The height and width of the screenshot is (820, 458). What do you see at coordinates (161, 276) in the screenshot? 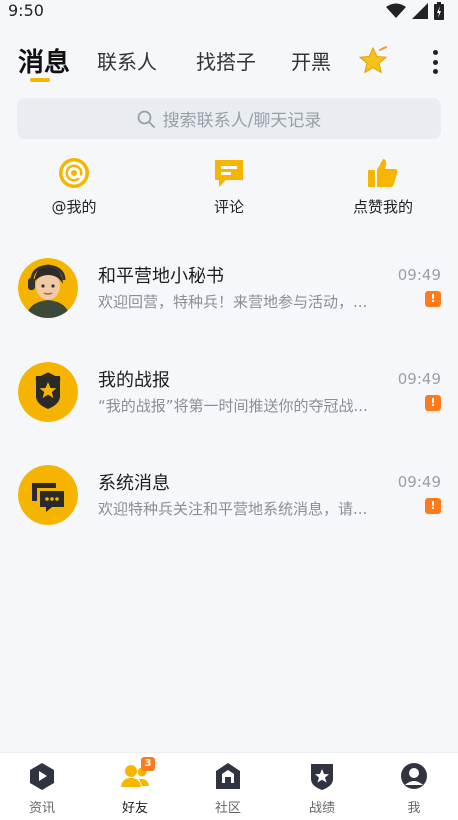
I see `chat-name: 和平营地小秘书` at bounding box center [161, 276].